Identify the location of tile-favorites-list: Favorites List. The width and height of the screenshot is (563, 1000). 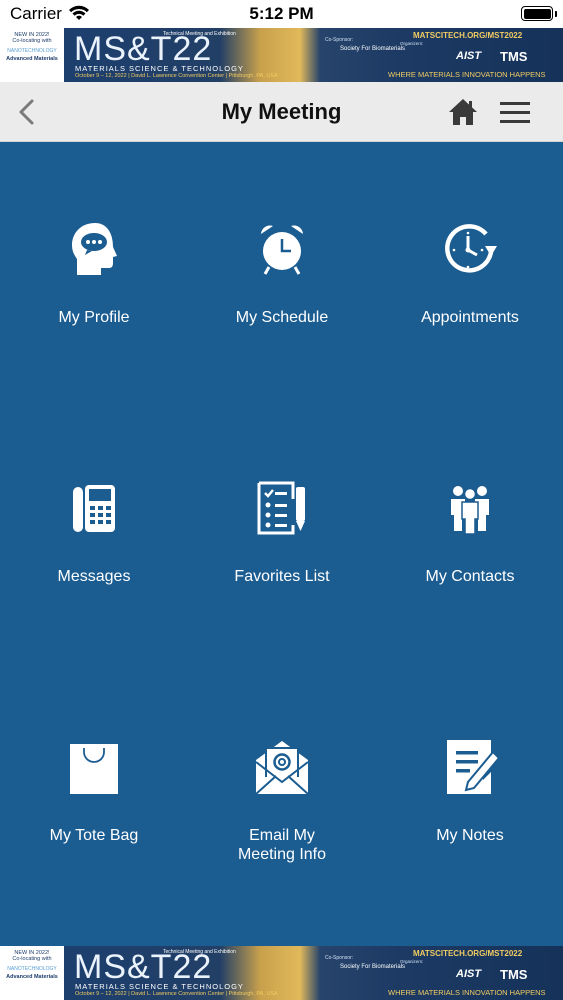
(282, 589).